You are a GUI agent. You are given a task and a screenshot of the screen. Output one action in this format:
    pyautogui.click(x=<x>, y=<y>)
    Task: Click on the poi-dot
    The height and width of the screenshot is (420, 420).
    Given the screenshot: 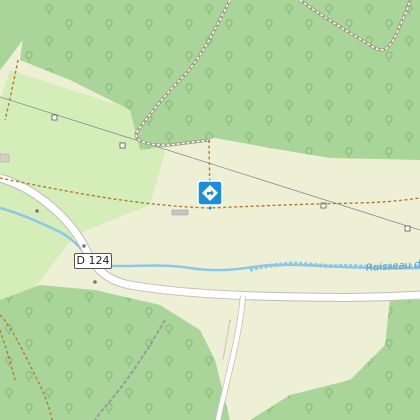 What is the action you would take?
    pyautogui.click(x=37, y=211)
    